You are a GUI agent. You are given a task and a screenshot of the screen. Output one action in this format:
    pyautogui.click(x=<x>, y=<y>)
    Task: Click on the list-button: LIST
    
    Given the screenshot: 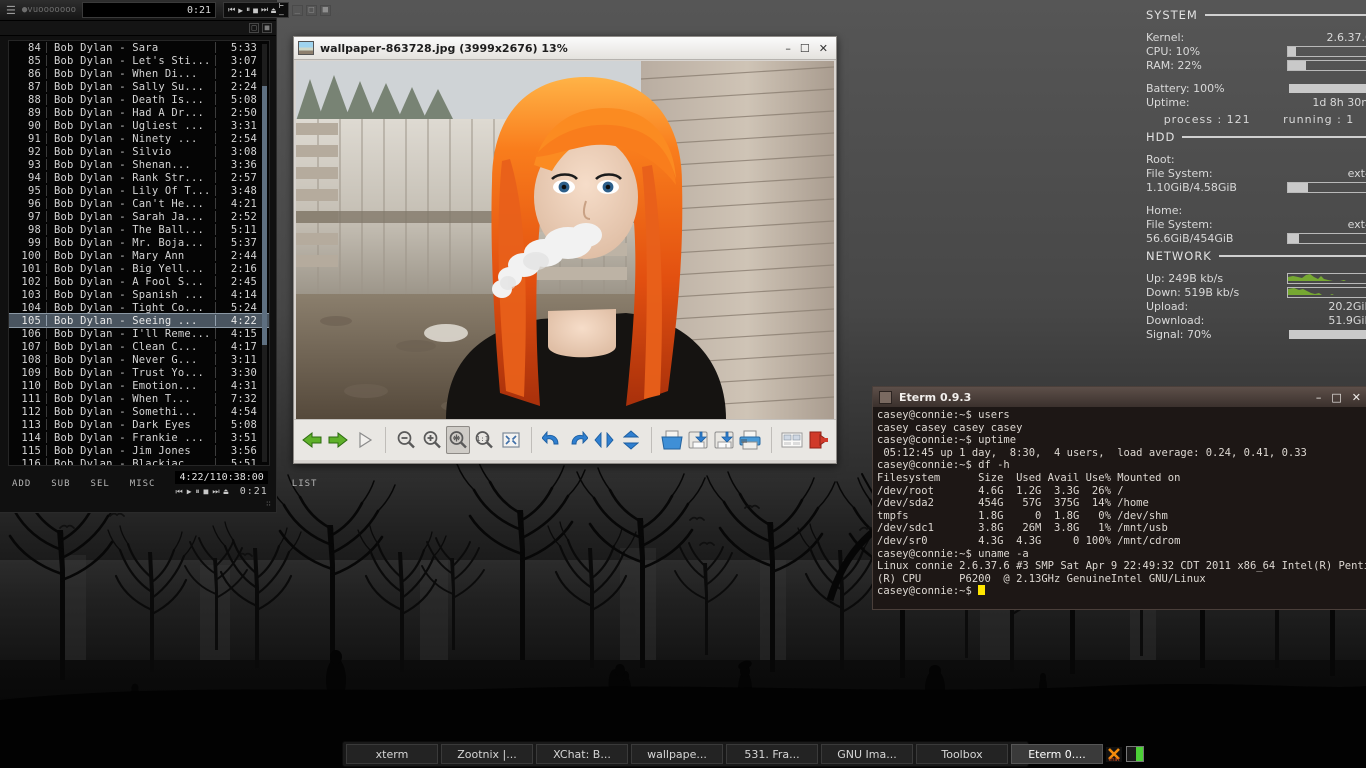 What is the action you would take?
    pyautogui.click(x=305, y=484)
    